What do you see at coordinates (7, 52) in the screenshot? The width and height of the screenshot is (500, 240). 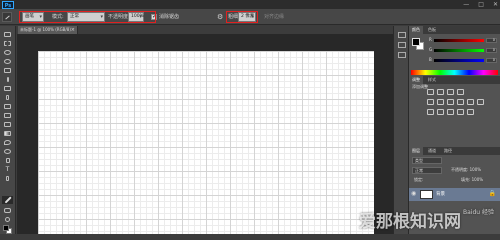 I see `lasso-tool-icon` at bounding box center [7, 52].